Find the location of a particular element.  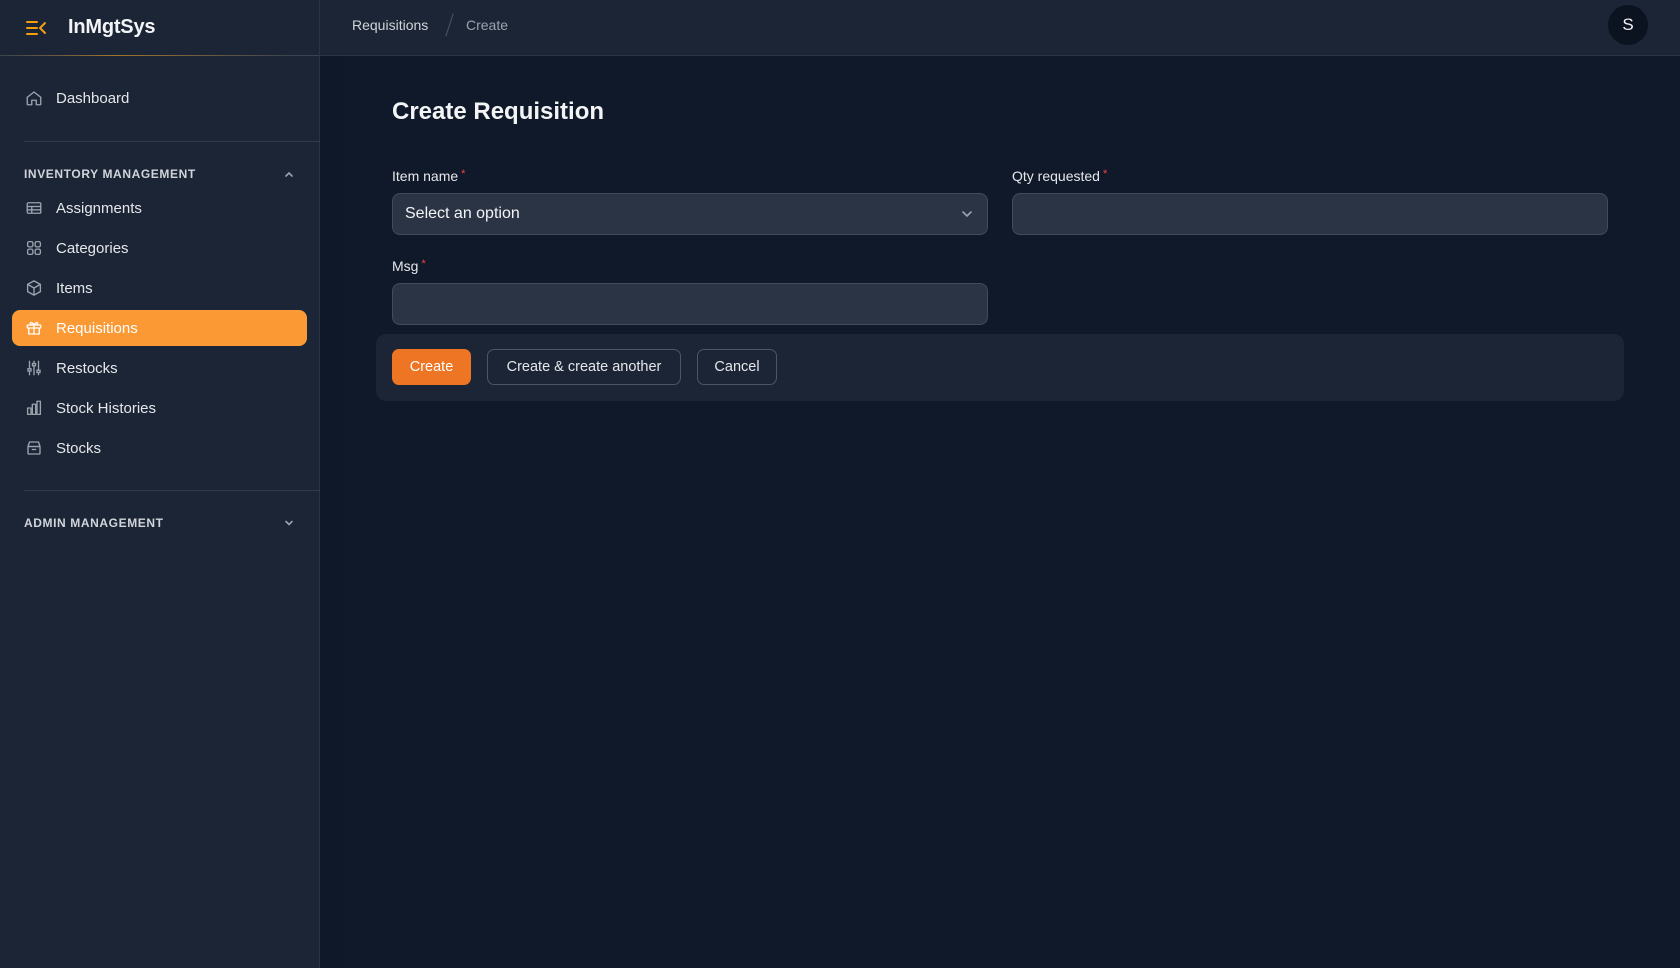

sidebar-item-stocks: Stocks is located at coordinates (159, 448).